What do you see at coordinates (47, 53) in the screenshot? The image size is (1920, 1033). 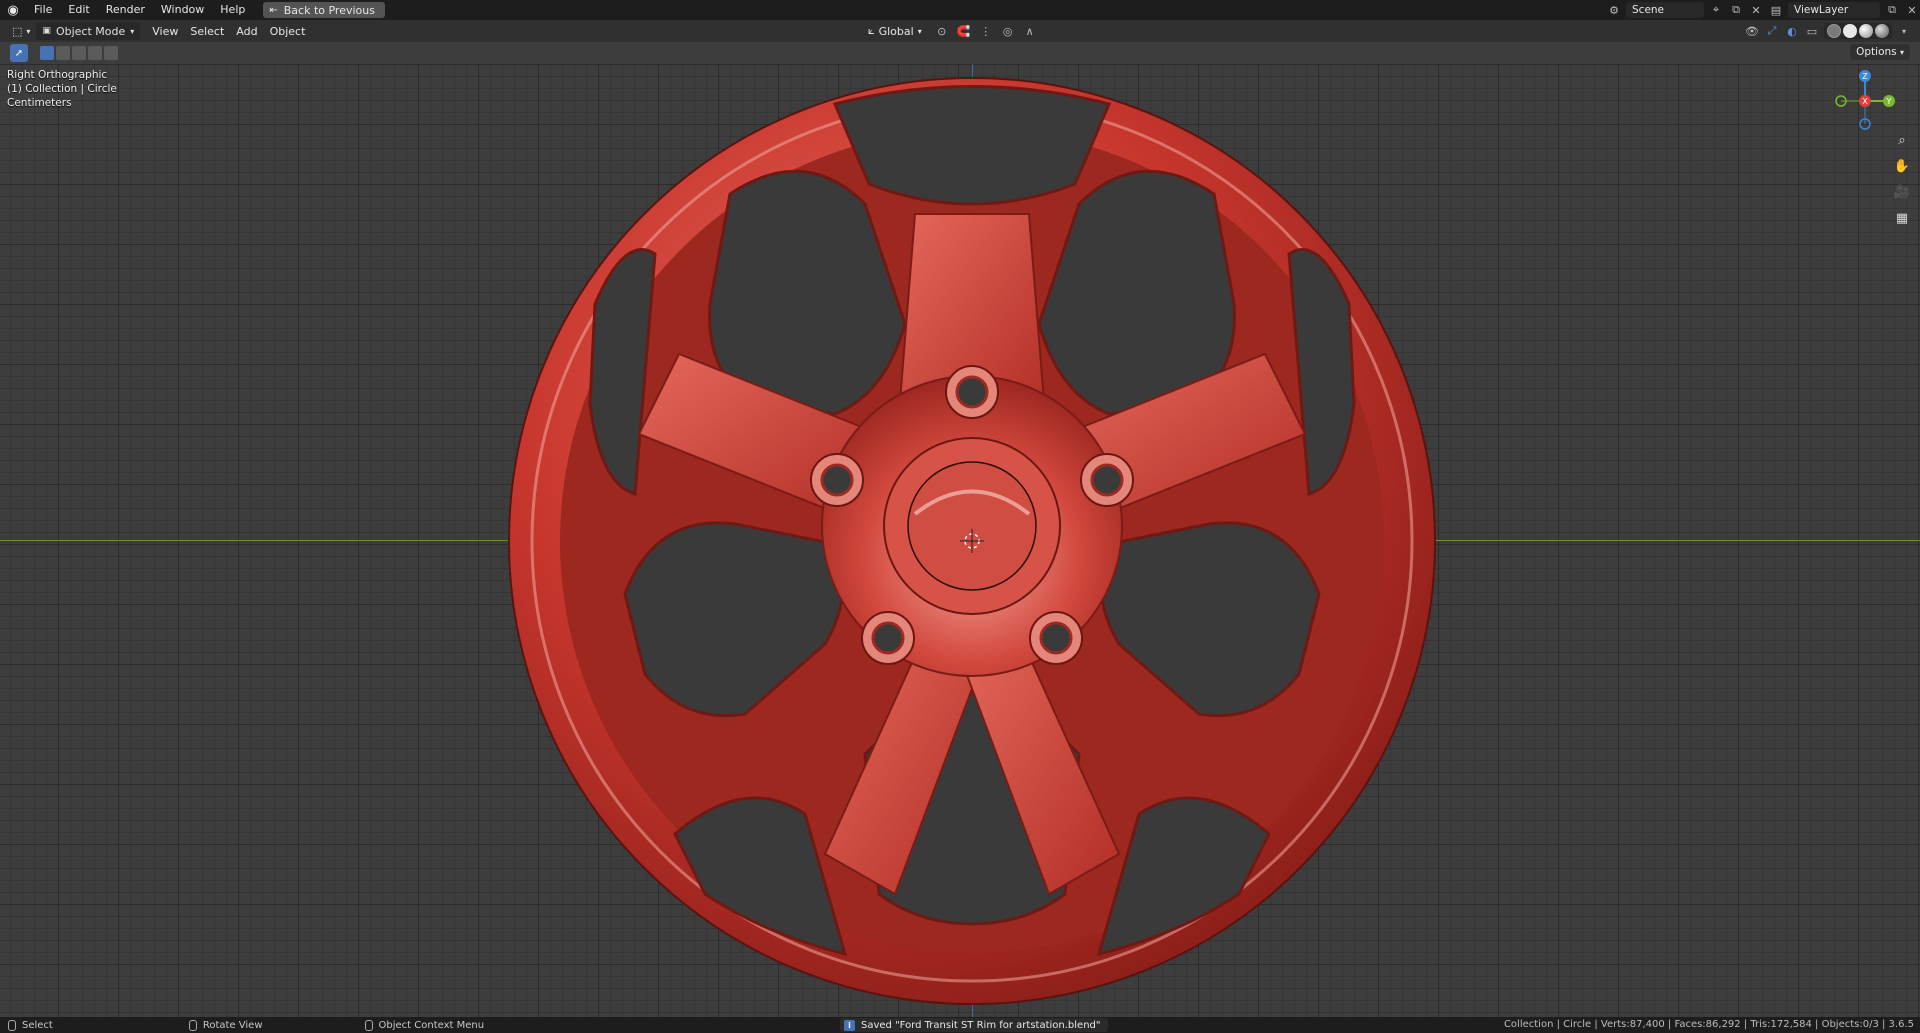 I see `select-new-icon` at bounding box center [47, 53].